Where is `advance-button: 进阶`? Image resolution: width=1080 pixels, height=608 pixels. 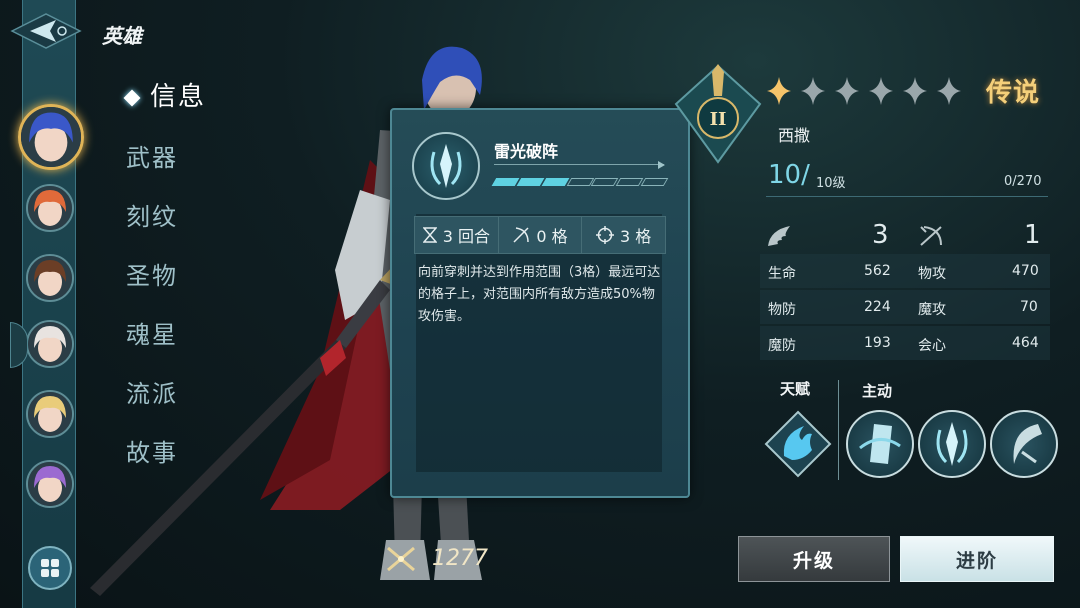
advance-button: 进阶 is located at coordinates (977, 559).